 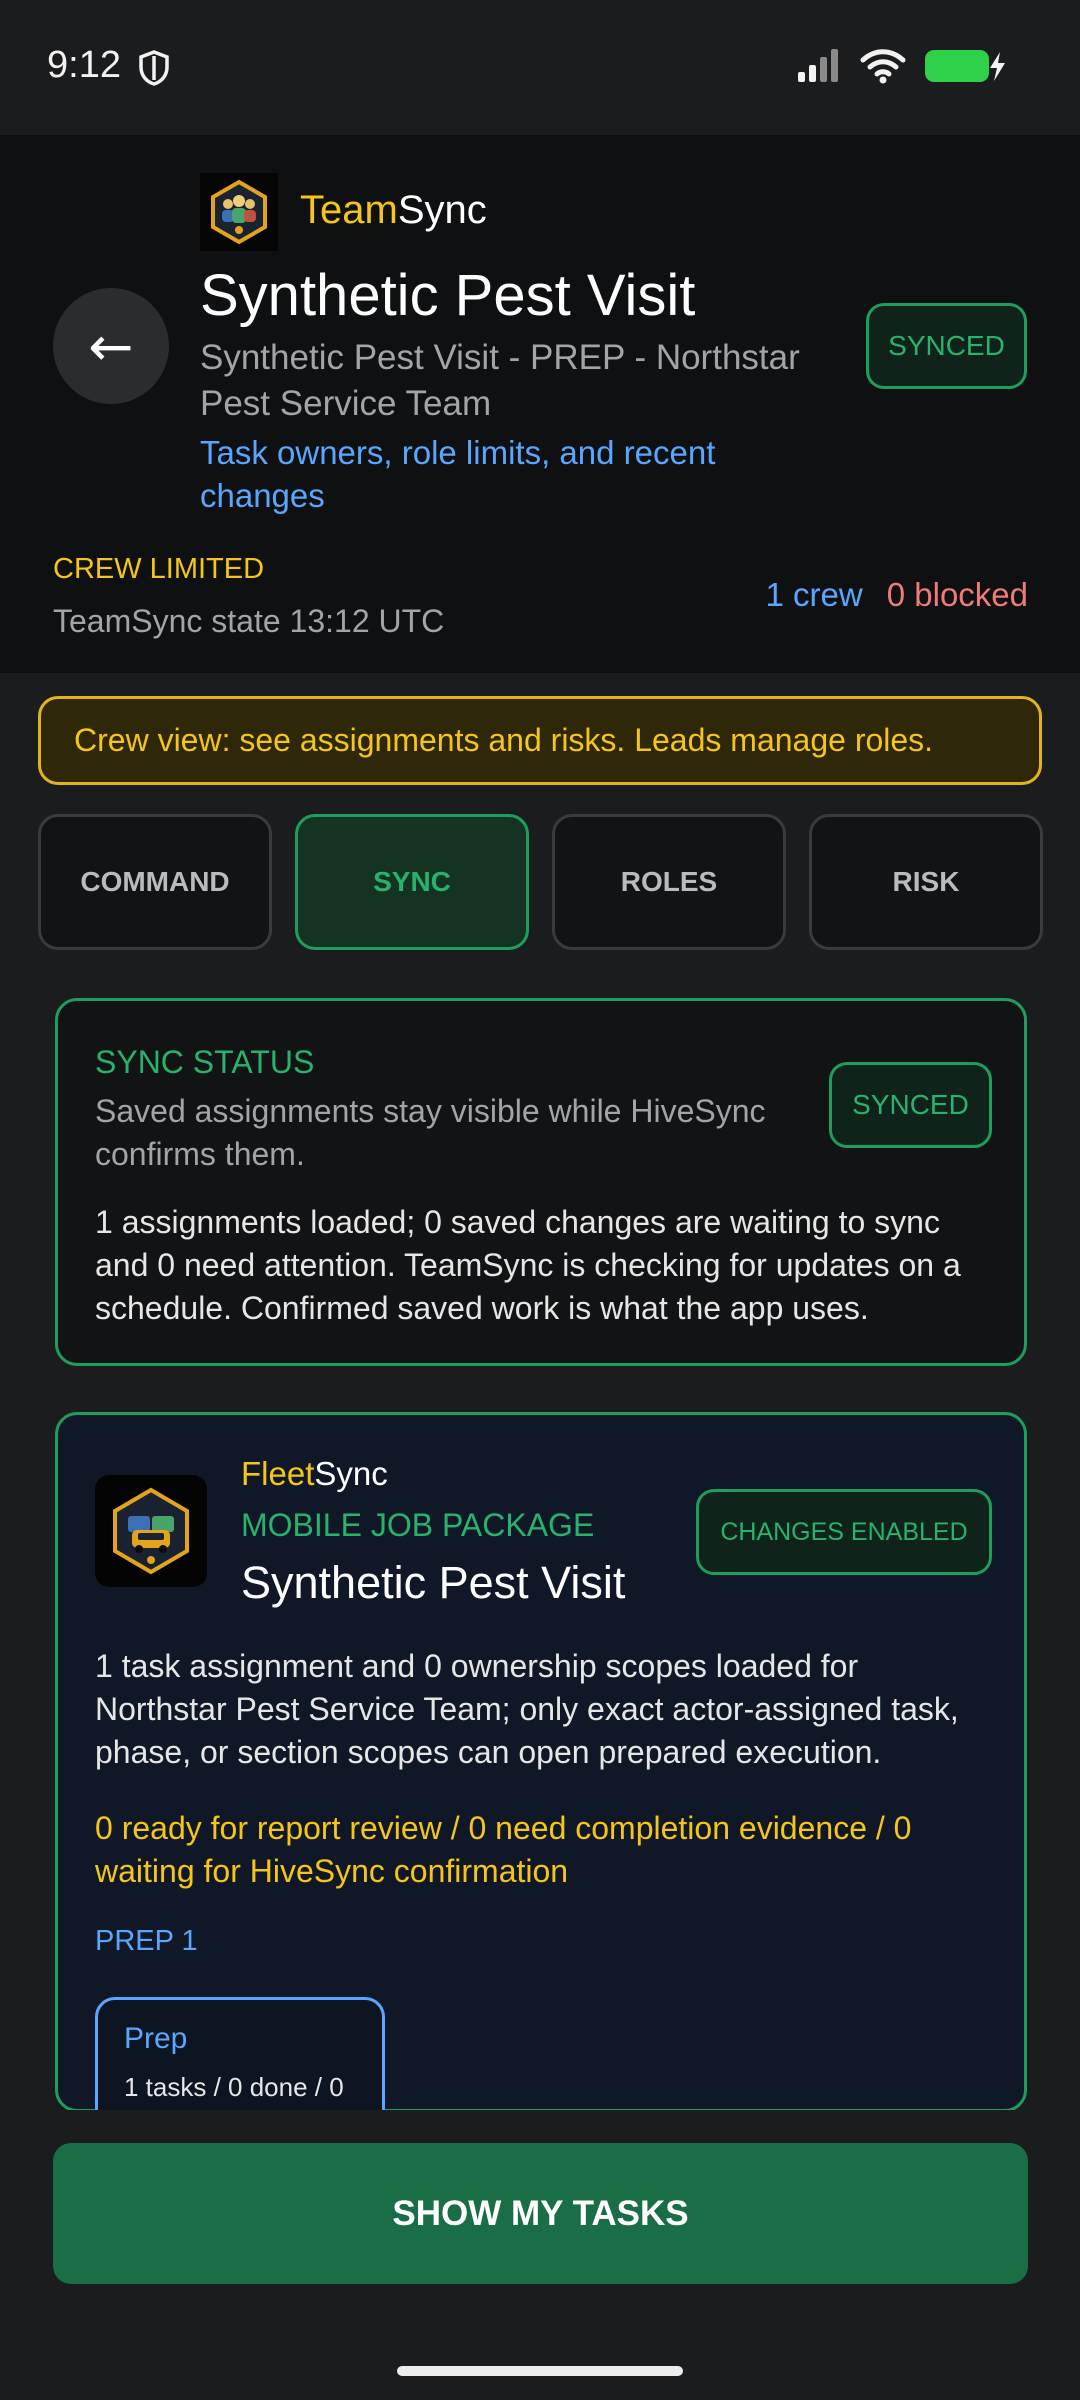 I want to click on teamsync-brand: TeamSync, so click(x=393, y=210).